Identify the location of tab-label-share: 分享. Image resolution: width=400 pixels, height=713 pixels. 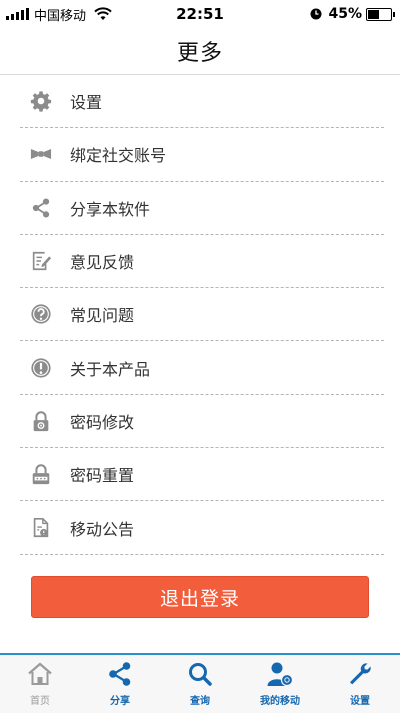
(120, 701).